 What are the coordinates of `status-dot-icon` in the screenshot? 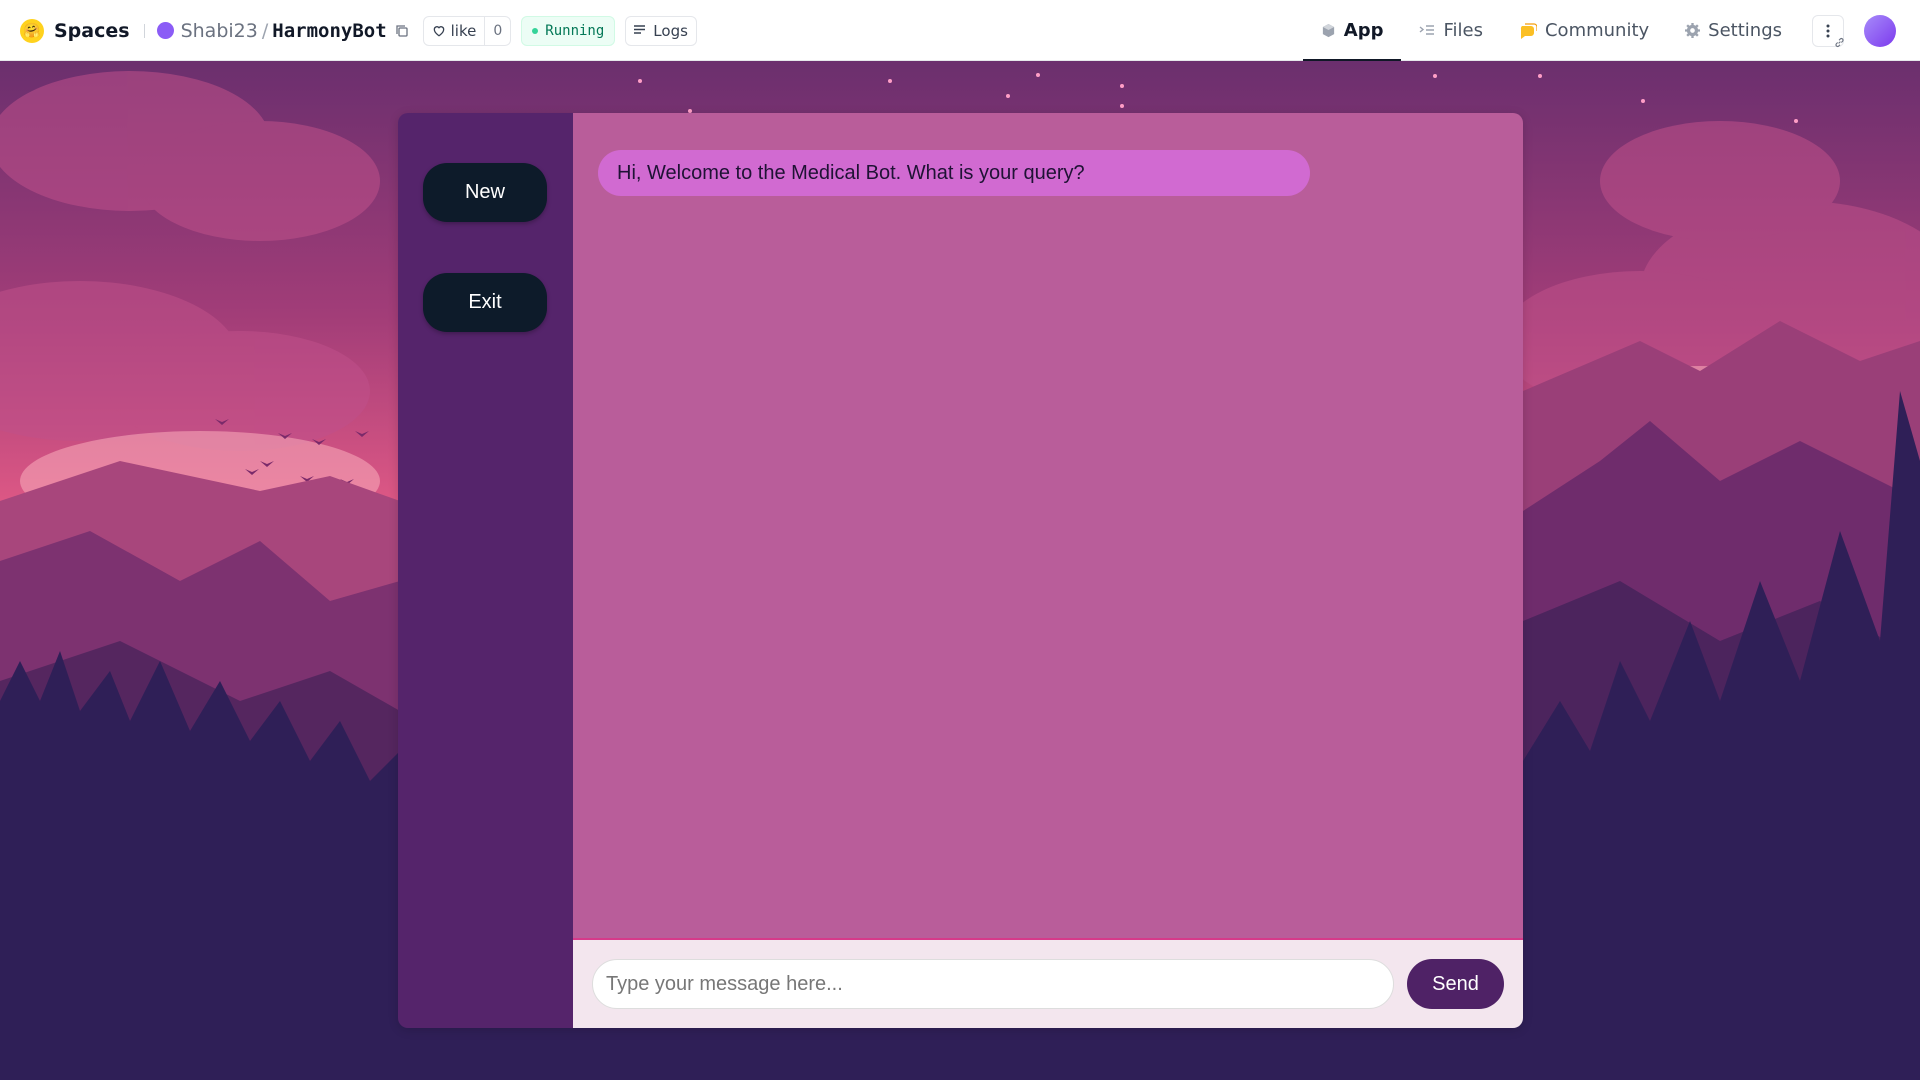 It's located at (535, 30).